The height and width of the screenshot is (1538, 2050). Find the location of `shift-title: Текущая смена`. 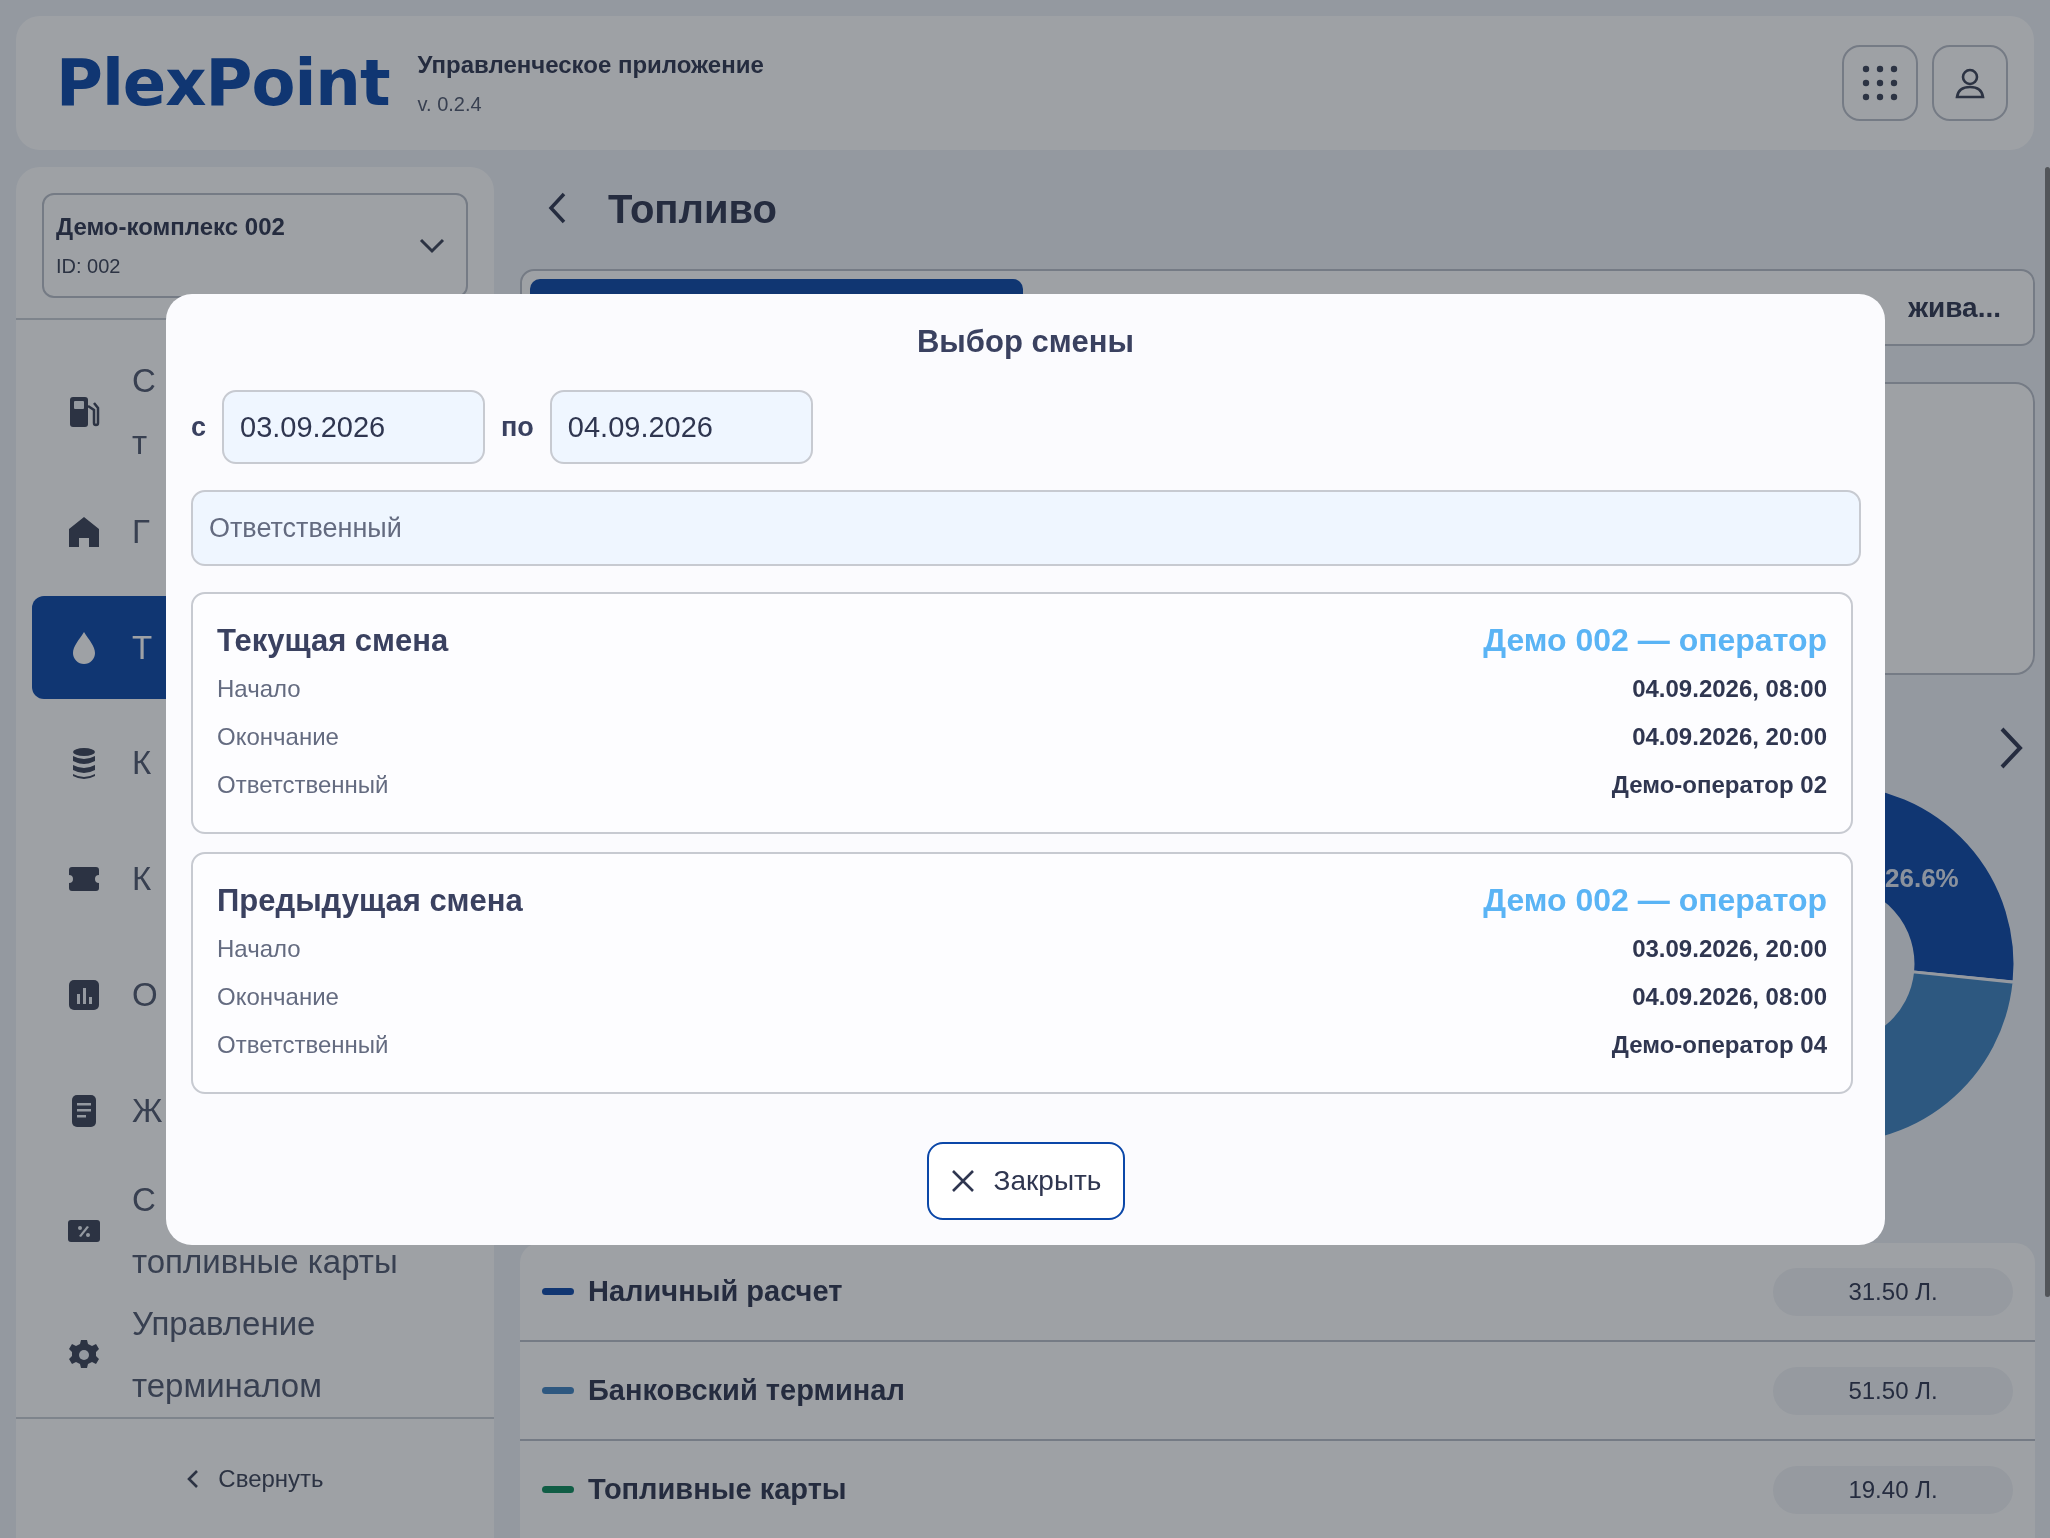

shift-title: Текущая смена is located at coordinates (333, 640).